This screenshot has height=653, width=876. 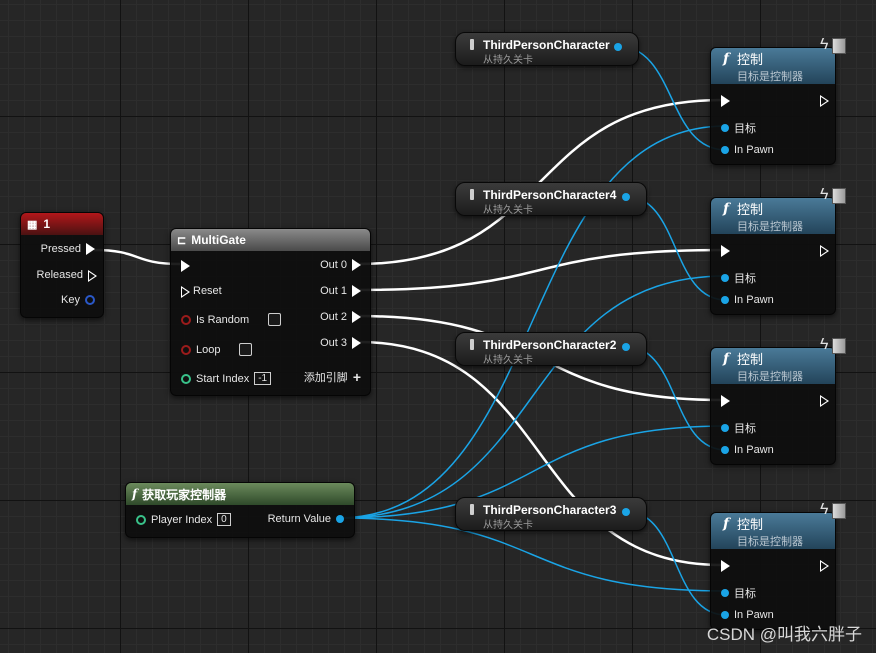 I want to click on return-value-label: Return Value, so click(x=299, y=519).